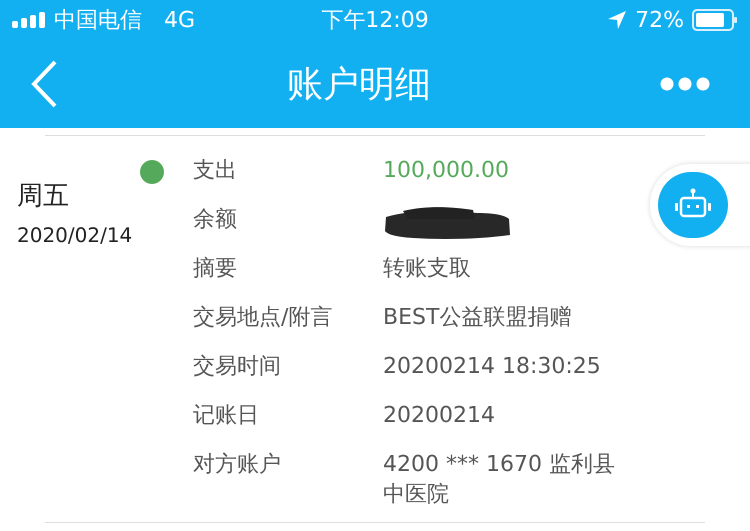 This screenshot has width=750, height=531. What do you see at coordinates (477, 318) in the screenshot?
I see `field-value: BEST公益联盟捐赠` at bounding box center [477, 318].